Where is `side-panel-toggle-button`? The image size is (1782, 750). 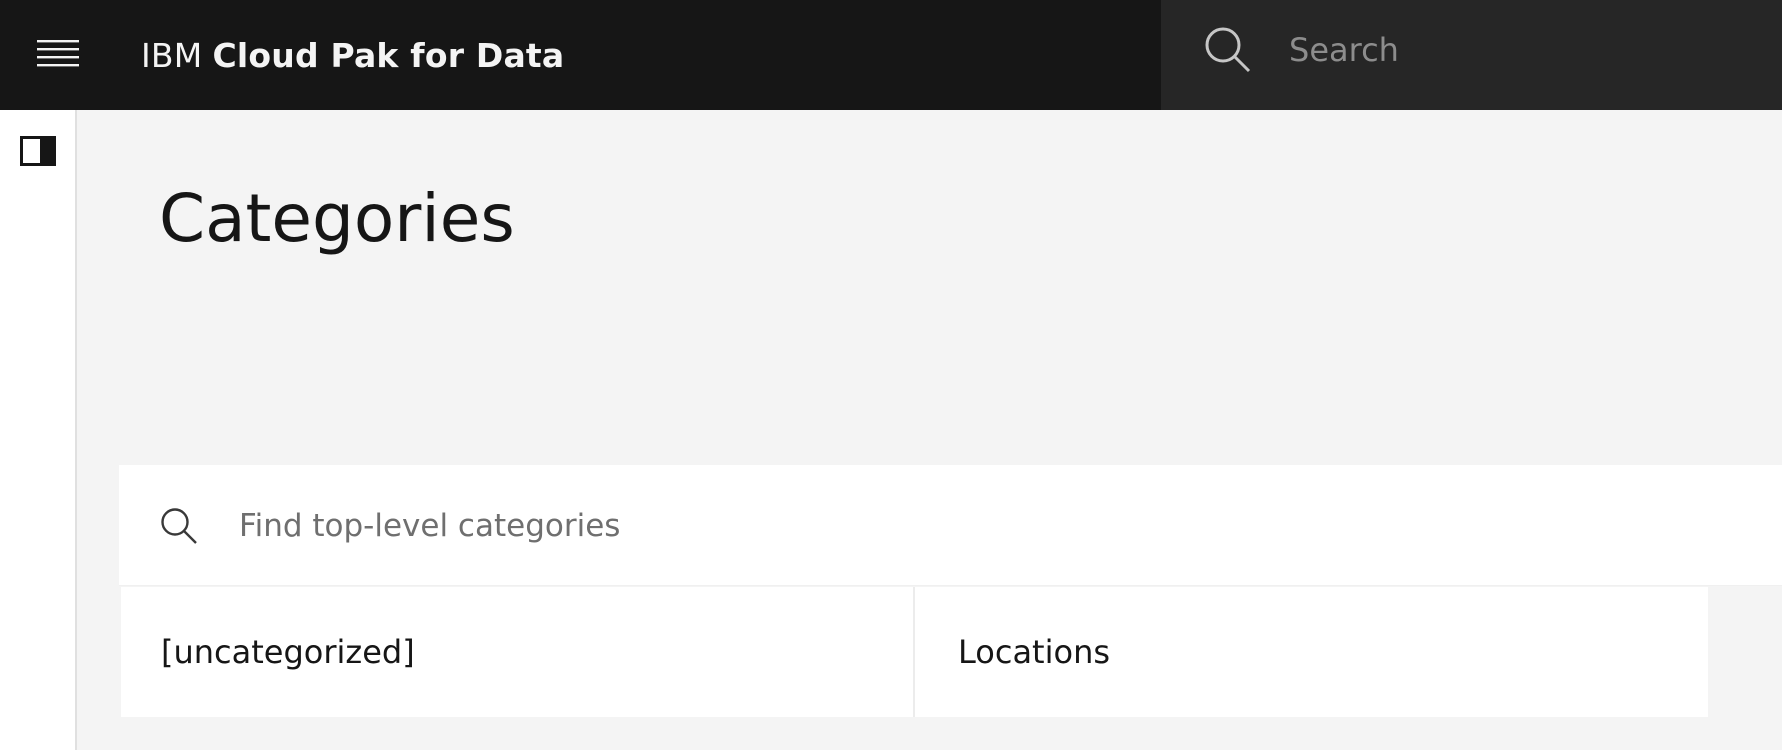
side-panel-toggle-button is located at coordinates (38, 151).